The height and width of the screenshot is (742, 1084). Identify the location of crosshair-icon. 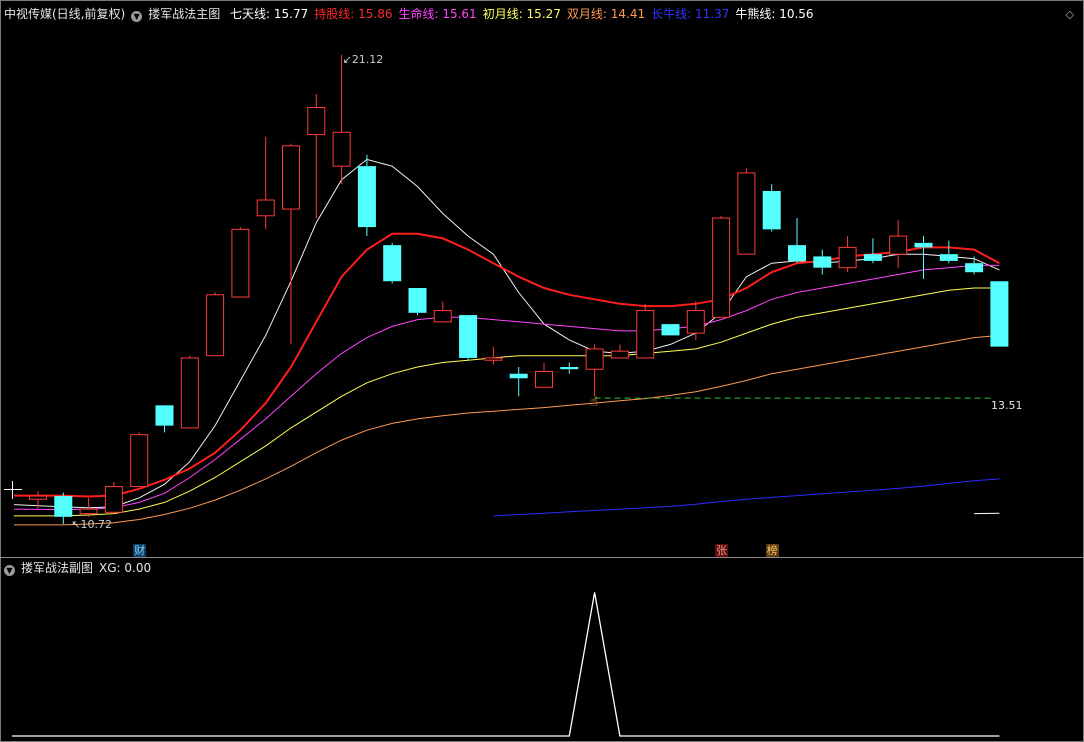
(13, 490).